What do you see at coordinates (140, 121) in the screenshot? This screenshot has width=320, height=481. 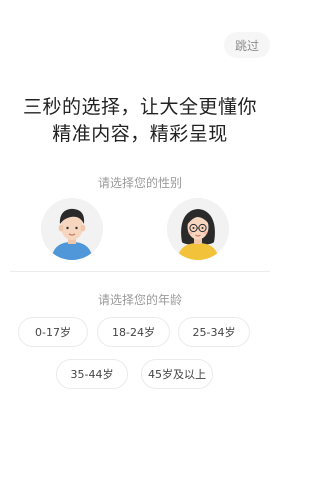 I see `page-headline: 三秒的选择，让大全更懂你 精准内容，精彩呈现` at bounding box center [140, 121].